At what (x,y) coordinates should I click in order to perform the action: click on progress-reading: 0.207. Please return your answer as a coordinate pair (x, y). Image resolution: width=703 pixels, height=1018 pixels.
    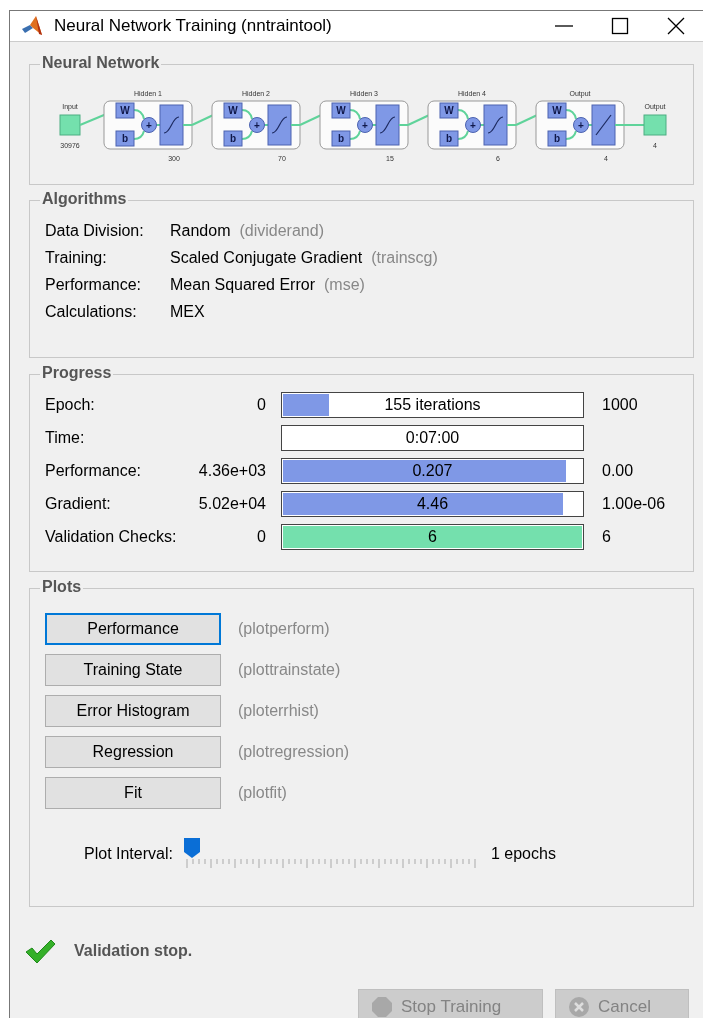
    Looking at the image, I should click on (432, 471).